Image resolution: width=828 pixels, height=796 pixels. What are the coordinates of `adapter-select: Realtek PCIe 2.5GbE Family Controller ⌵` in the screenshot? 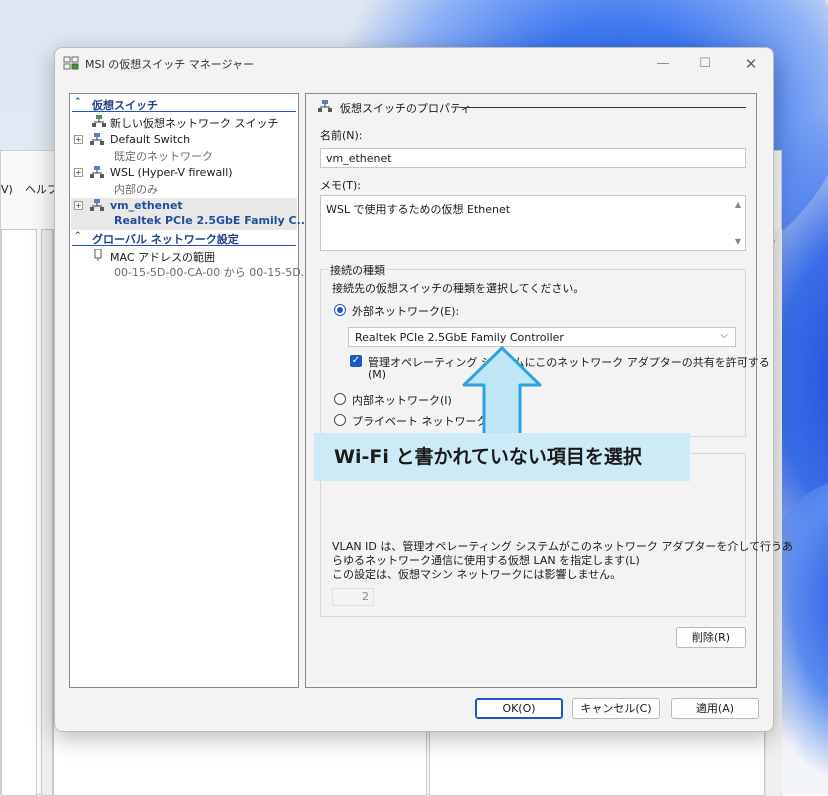 It's located at (542, 337).